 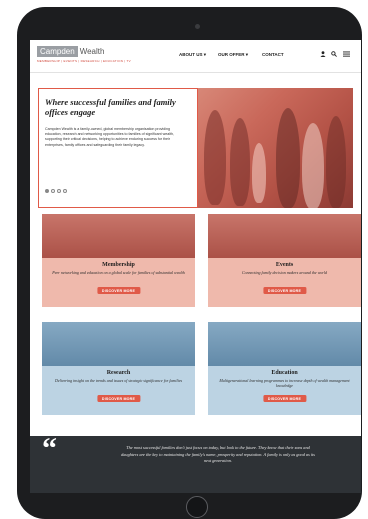 What do you see at coordinates (273, 54) in the screenshot?
I see `nav-contact: CONTACT` at bounding box center [273, 54].